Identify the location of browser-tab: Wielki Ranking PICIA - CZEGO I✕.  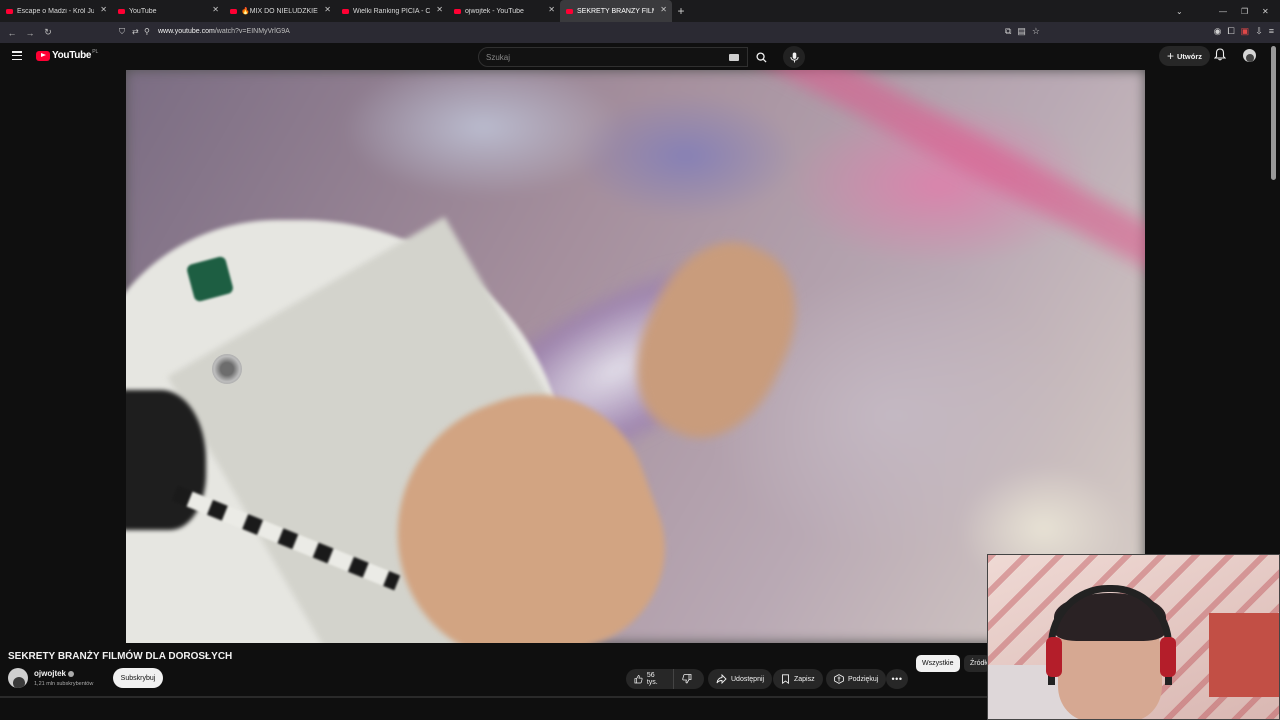
(392, 11).